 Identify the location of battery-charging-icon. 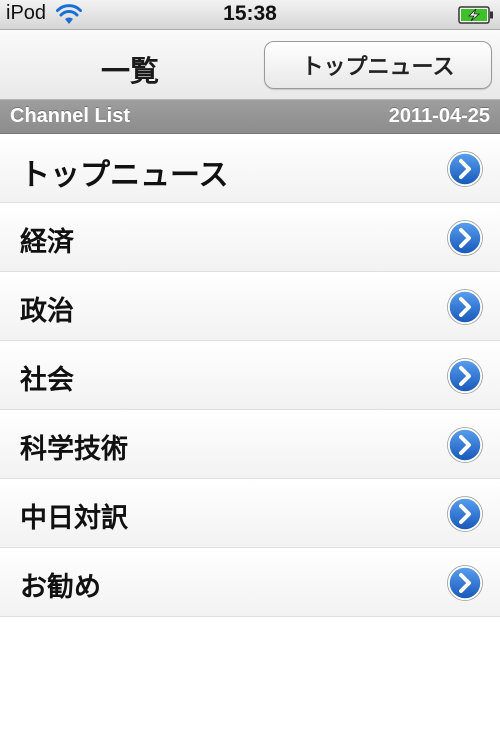
(475, 15).